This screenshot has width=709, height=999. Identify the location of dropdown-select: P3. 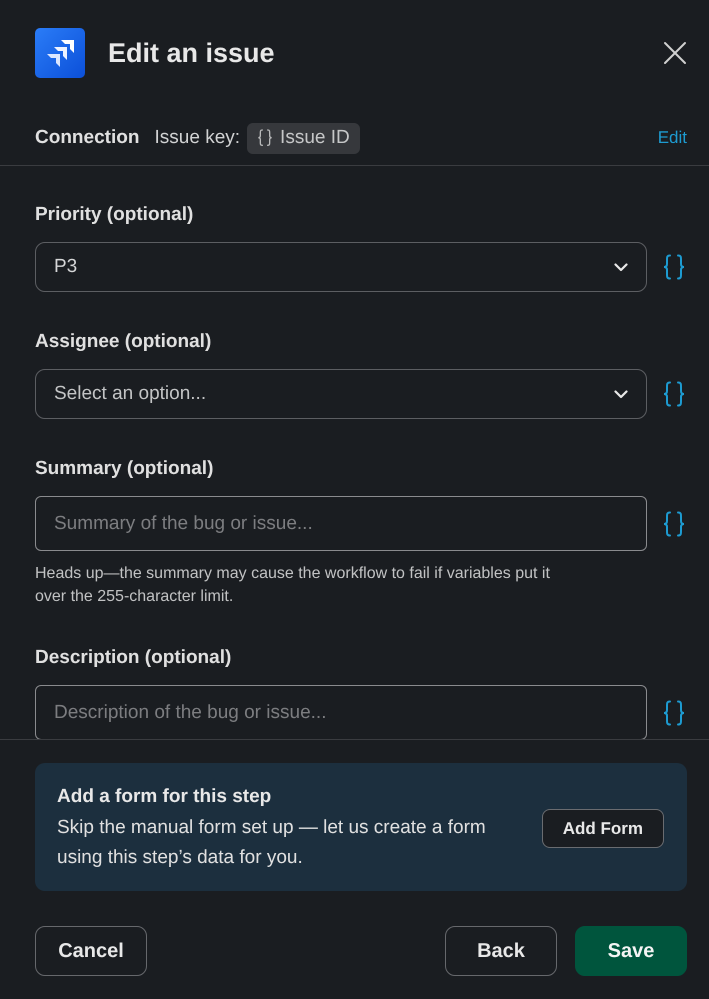
(341, 267).